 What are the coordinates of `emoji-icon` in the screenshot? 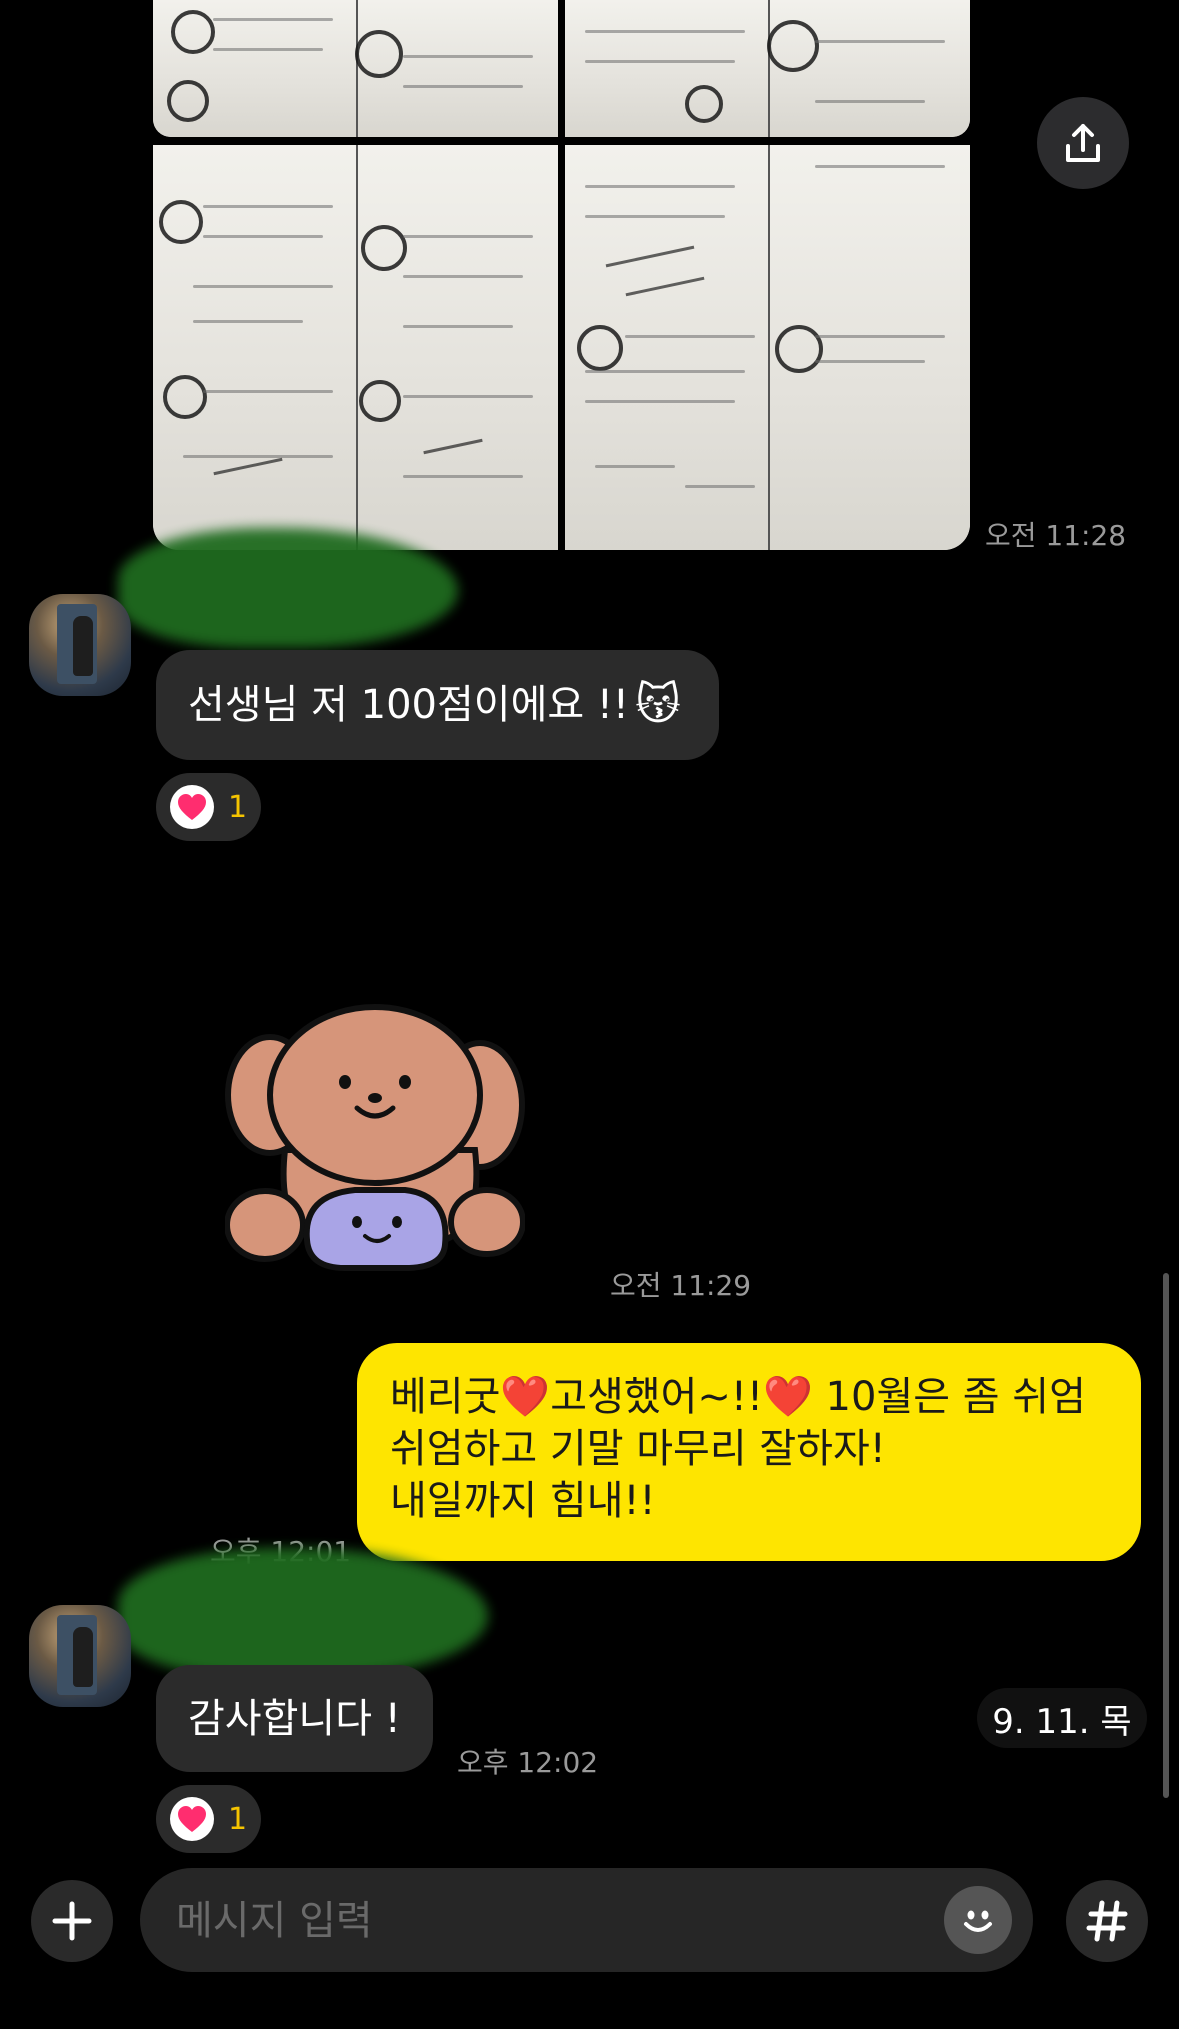 It's located at (978, 1921).